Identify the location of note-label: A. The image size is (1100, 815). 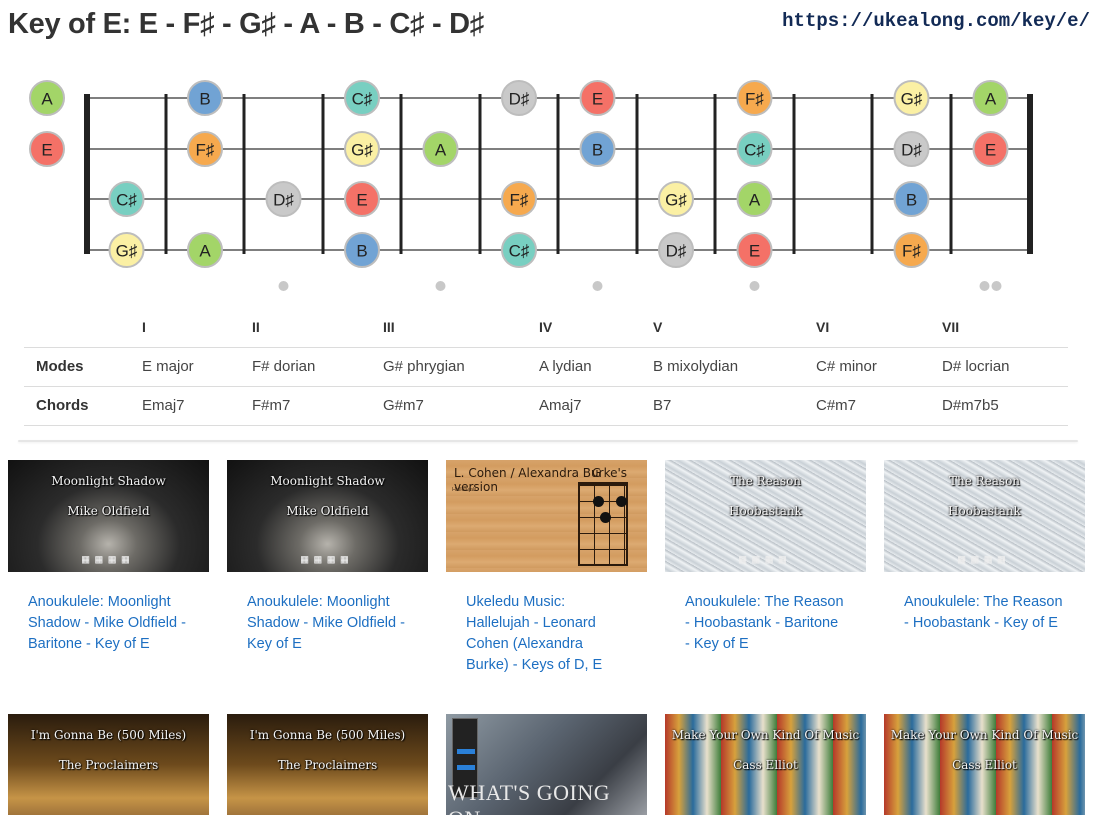
(441, 150).